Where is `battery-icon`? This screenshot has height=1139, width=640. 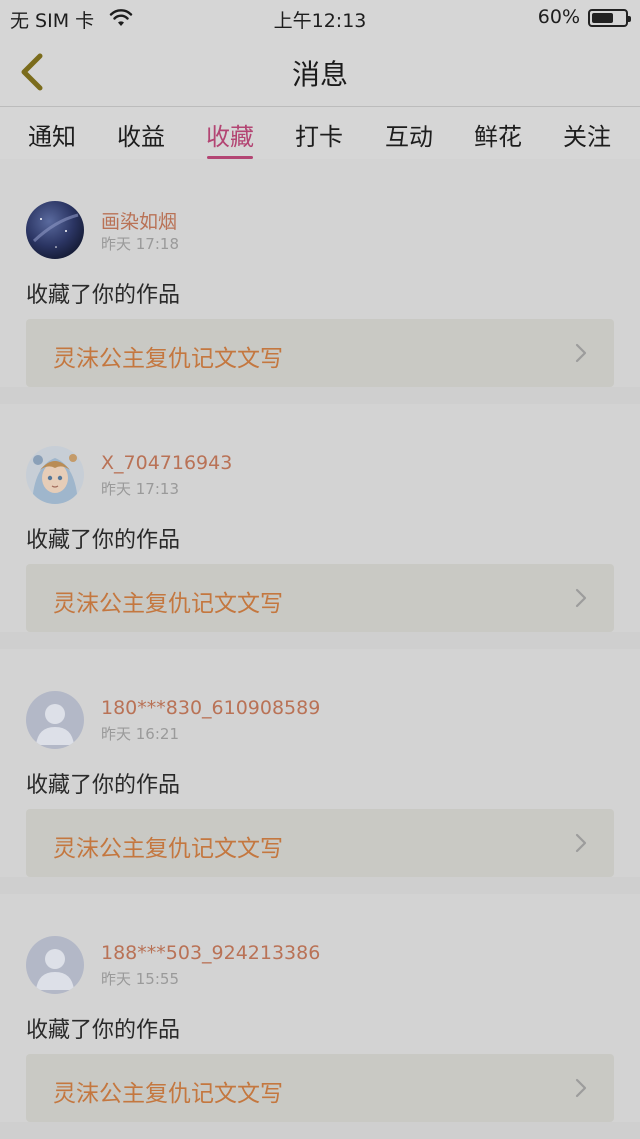 battery-icon is located at coordinates (609, 18).